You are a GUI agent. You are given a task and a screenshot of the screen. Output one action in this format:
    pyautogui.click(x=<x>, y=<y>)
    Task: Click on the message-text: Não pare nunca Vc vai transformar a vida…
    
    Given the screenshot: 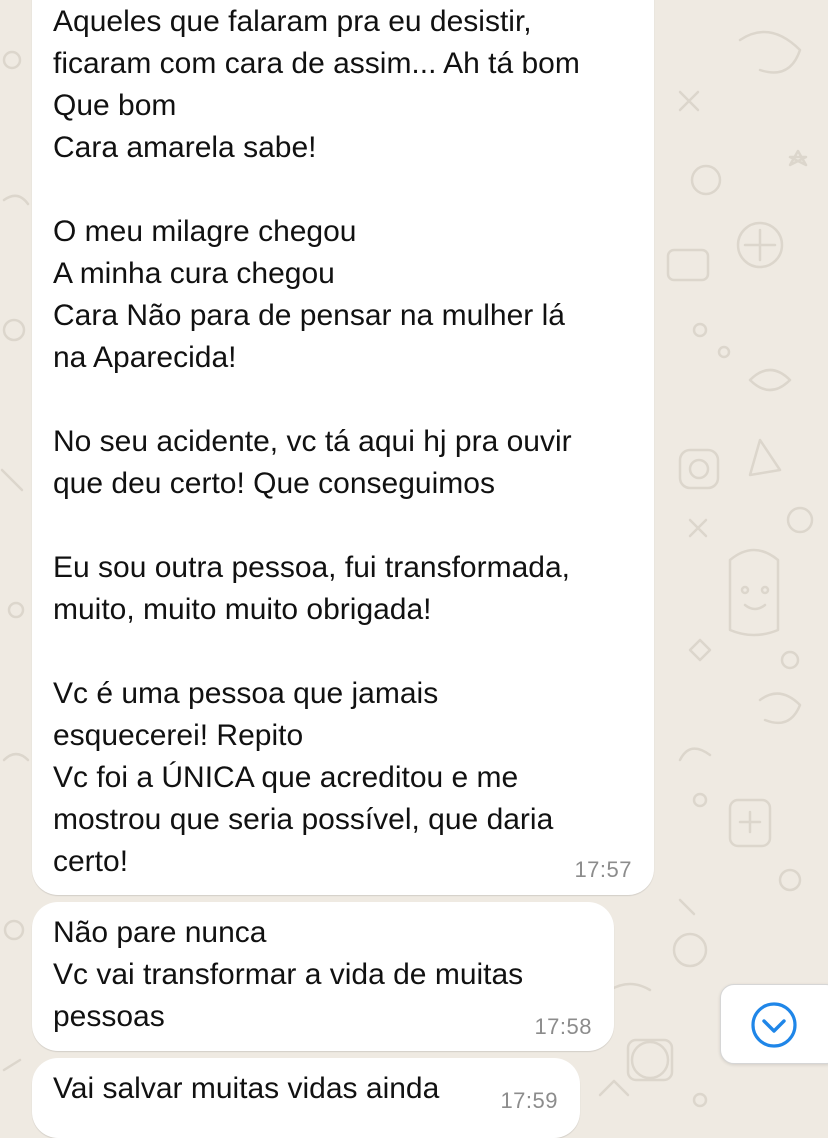 What is the action you would take?
    pyautogui.click(x=288, y=974)
    